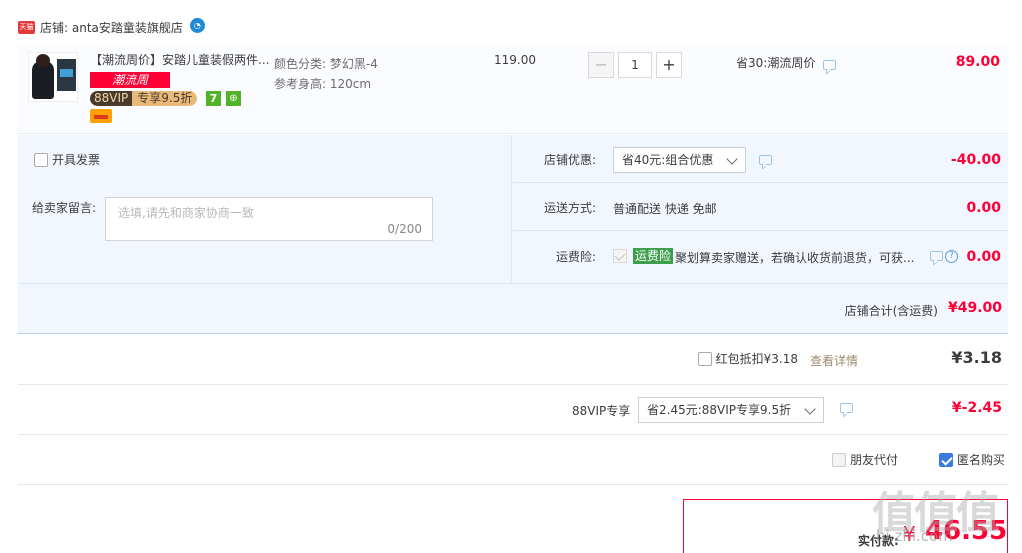 Image resolution: width=1022 pixels, height=553 pixels. What do you see at coordinates (111, 98) in the screenshot?
I see `vip-badge-left: 88VIP` at bounding box center [111, 98].